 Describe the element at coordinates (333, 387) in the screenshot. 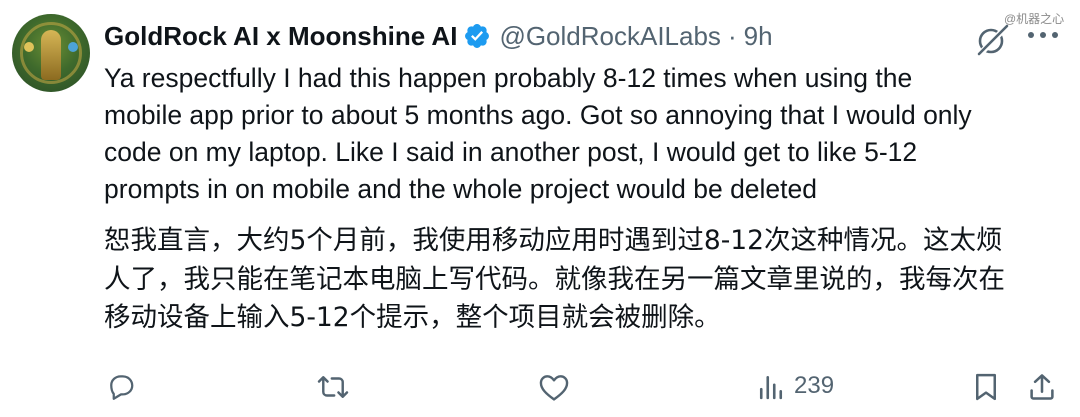

I see `repost-icon` at that location.